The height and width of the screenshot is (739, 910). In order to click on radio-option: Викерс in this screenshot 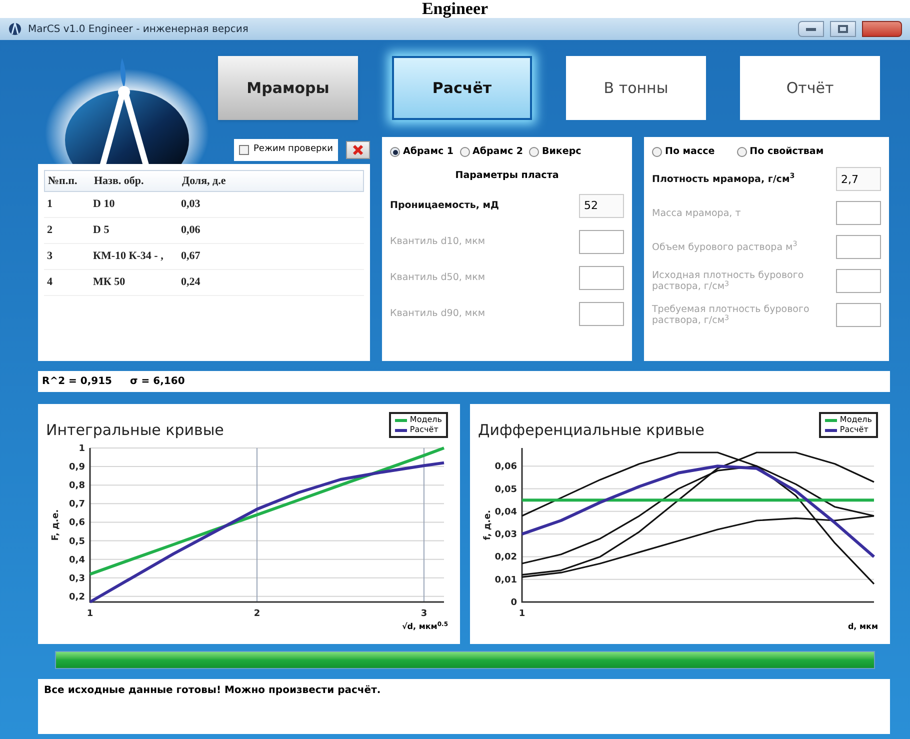, I will do `click(555, 152)`.